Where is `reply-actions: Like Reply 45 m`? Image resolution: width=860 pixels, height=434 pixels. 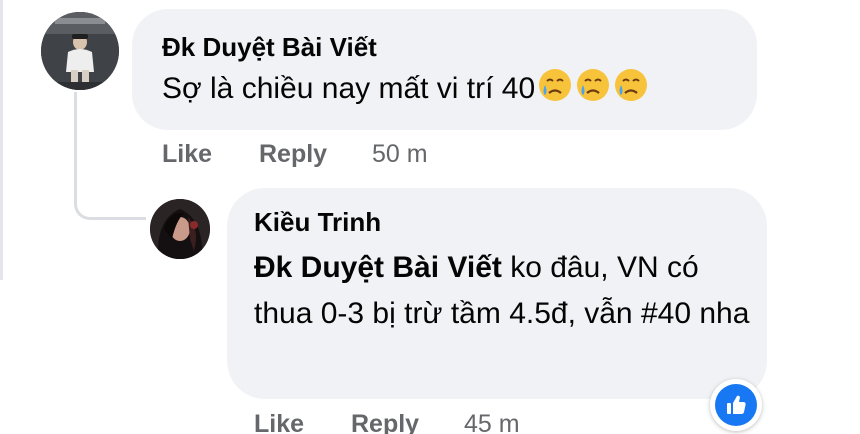 reply-actions: Like Reply 45 m is located at coordinates (387, 422).